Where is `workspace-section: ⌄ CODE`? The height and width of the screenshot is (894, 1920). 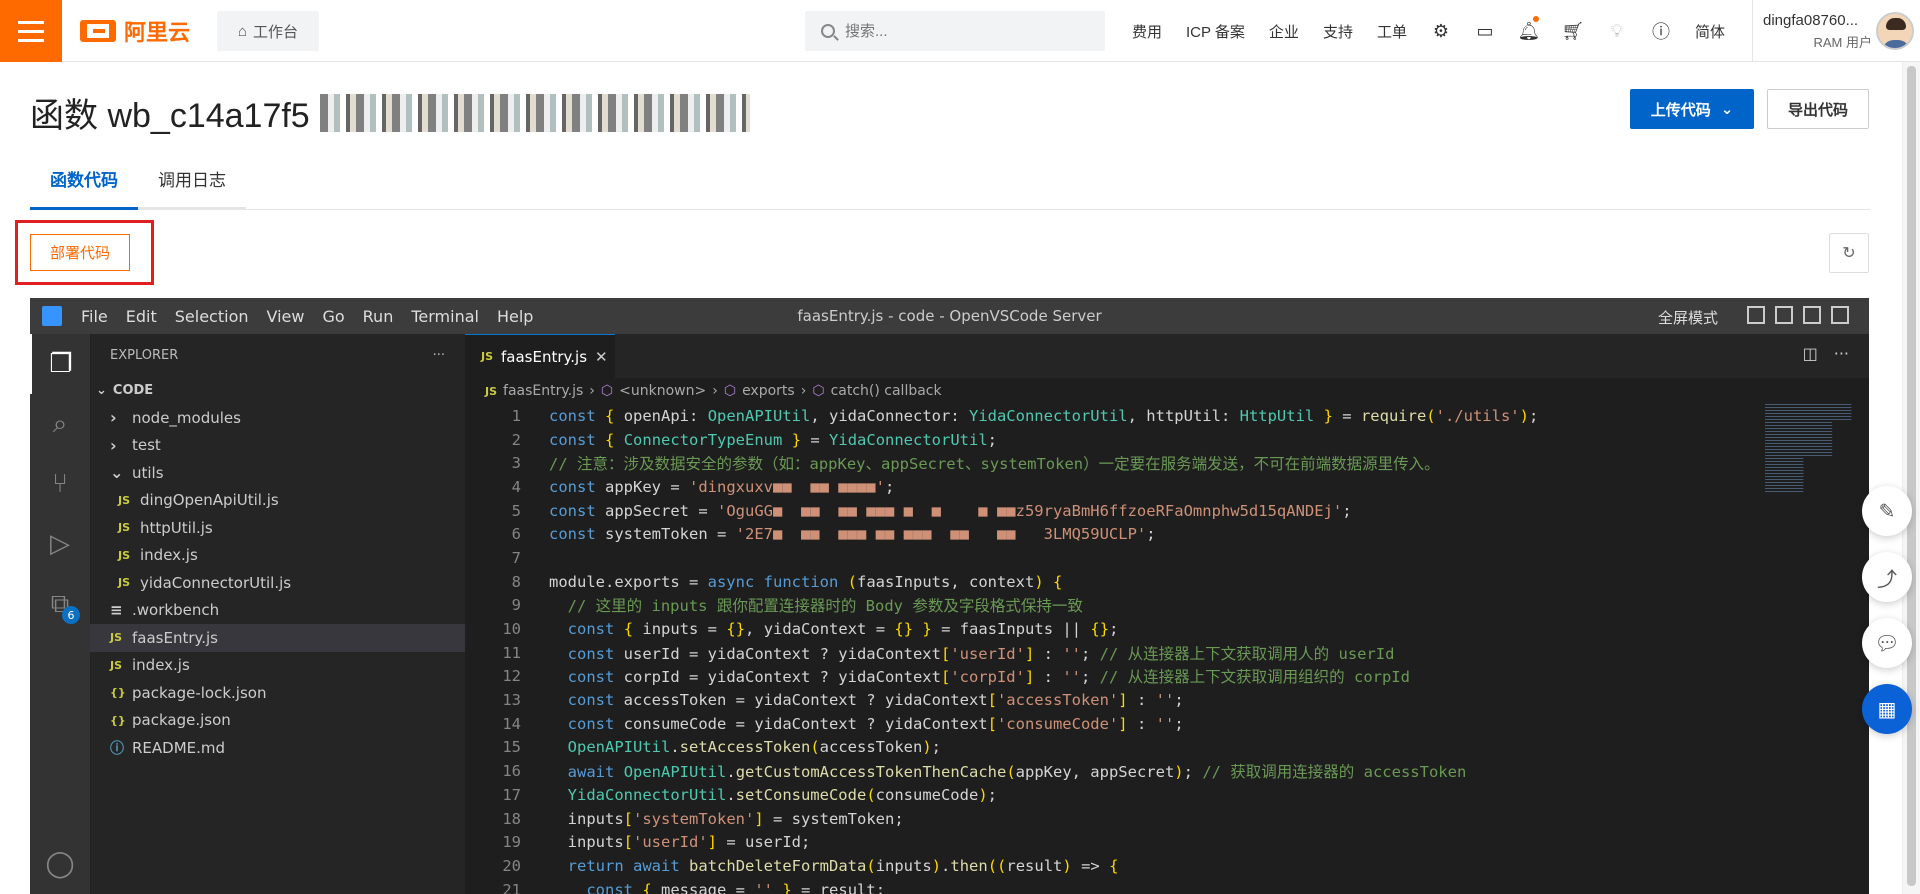
workspace-section: ⌄ CODE is located at coordinates (277, 390).